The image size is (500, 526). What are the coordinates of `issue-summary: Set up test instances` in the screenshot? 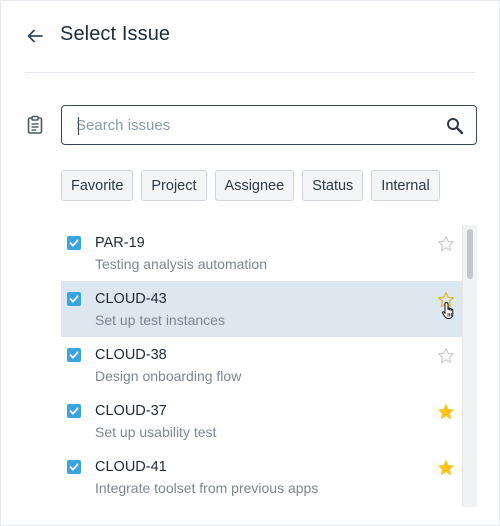 It's located at (160, 320).